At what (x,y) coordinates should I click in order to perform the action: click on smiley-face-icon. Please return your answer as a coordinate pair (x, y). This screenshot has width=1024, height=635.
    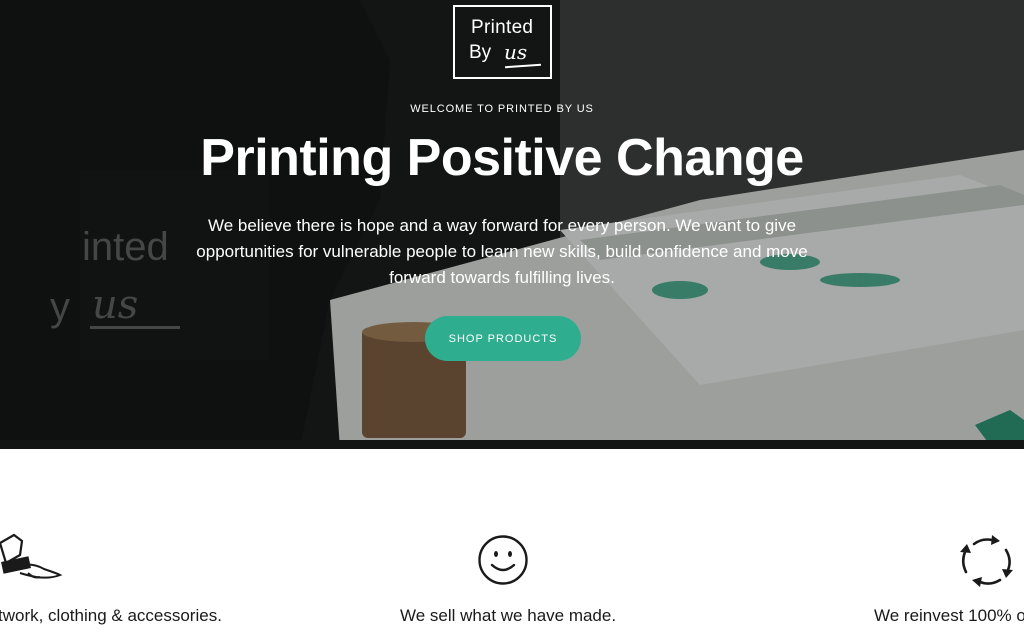
    Looking at the image, I should click on (503, 560).